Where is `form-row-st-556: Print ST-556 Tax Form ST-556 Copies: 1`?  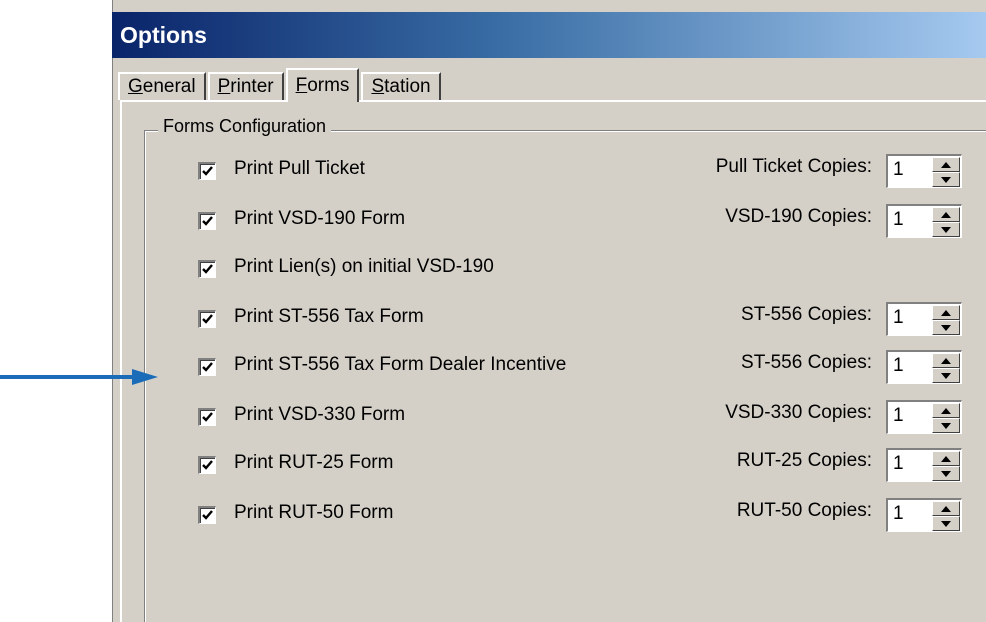
form-row-st-556: Print ST-556 Tax Form ST-556 Copies: 1 is located at coordinates (554, 320).